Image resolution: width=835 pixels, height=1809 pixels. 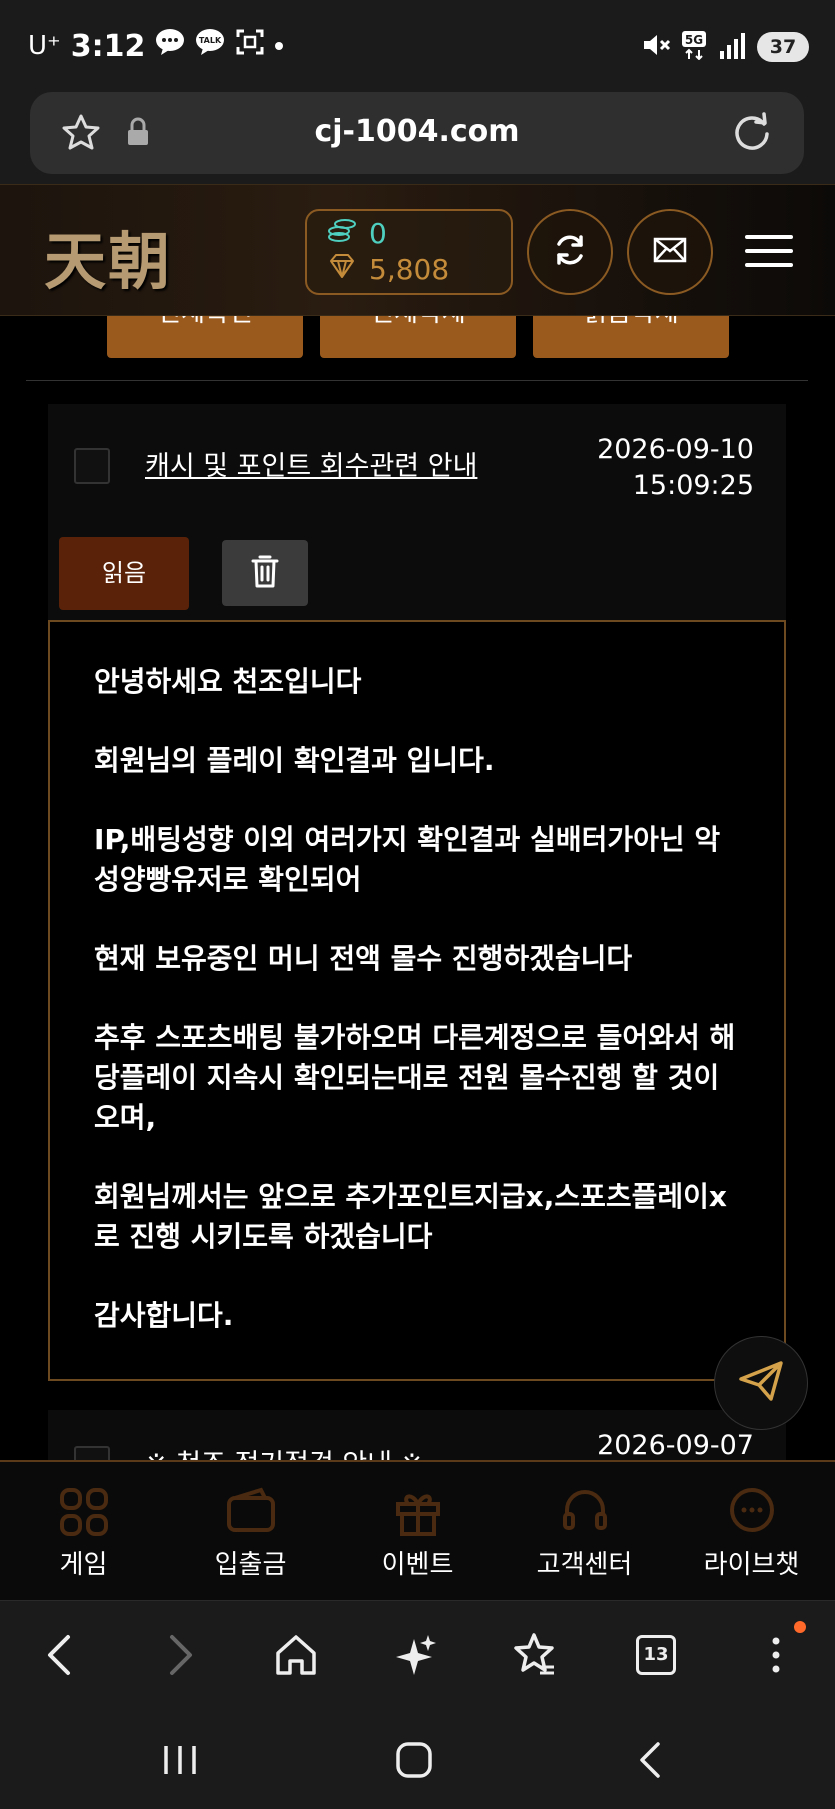 What do you see at coordinates (164, 1315) in the screenshot?
I see `message-paragraph: 감사합니다.` at bounding box center [164, 1315].